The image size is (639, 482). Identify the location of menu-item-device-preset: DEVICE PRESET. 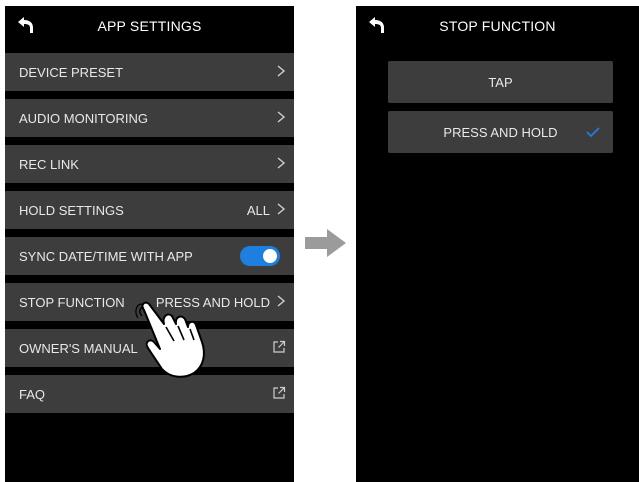
(149, 72).